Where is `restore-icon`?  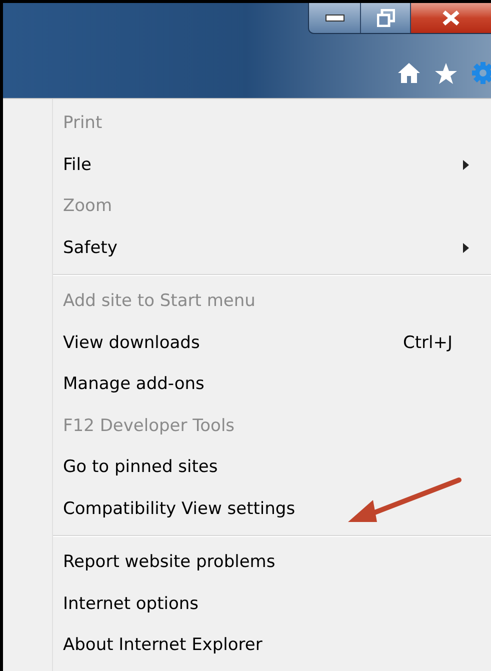 restore-icon is located at coordinates (385, 18).